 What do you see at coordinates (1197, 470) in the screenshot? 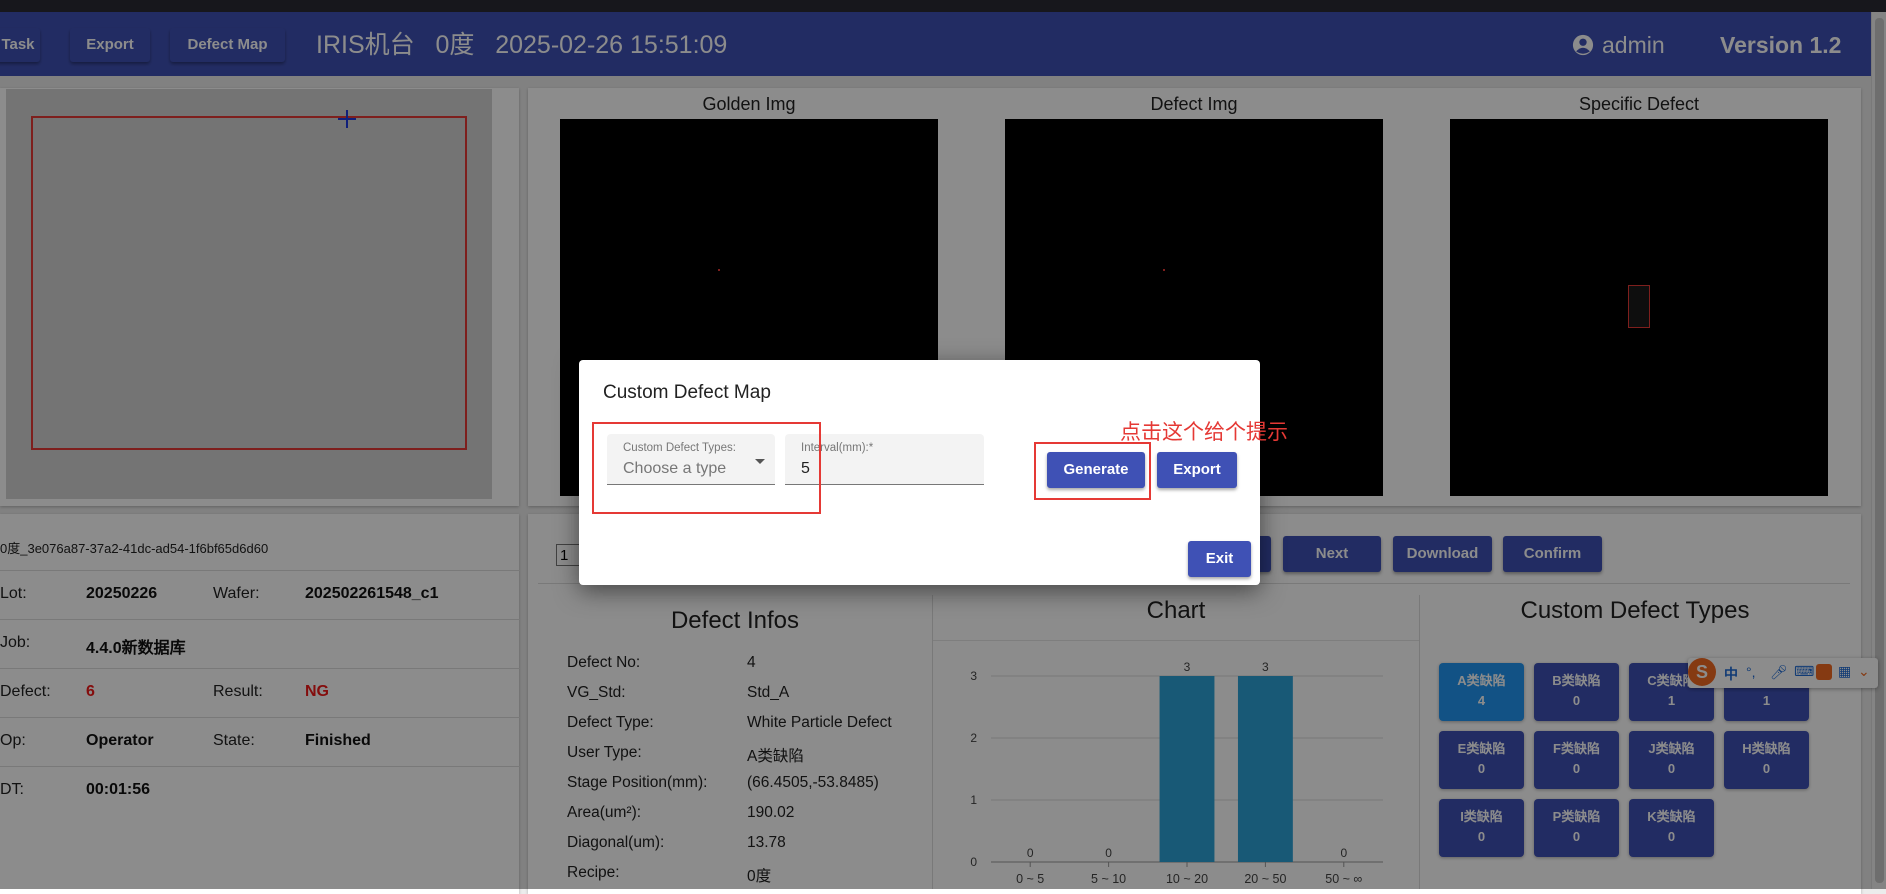
I see `dialog-export-button: Export` at bounding box center [1197, 470].